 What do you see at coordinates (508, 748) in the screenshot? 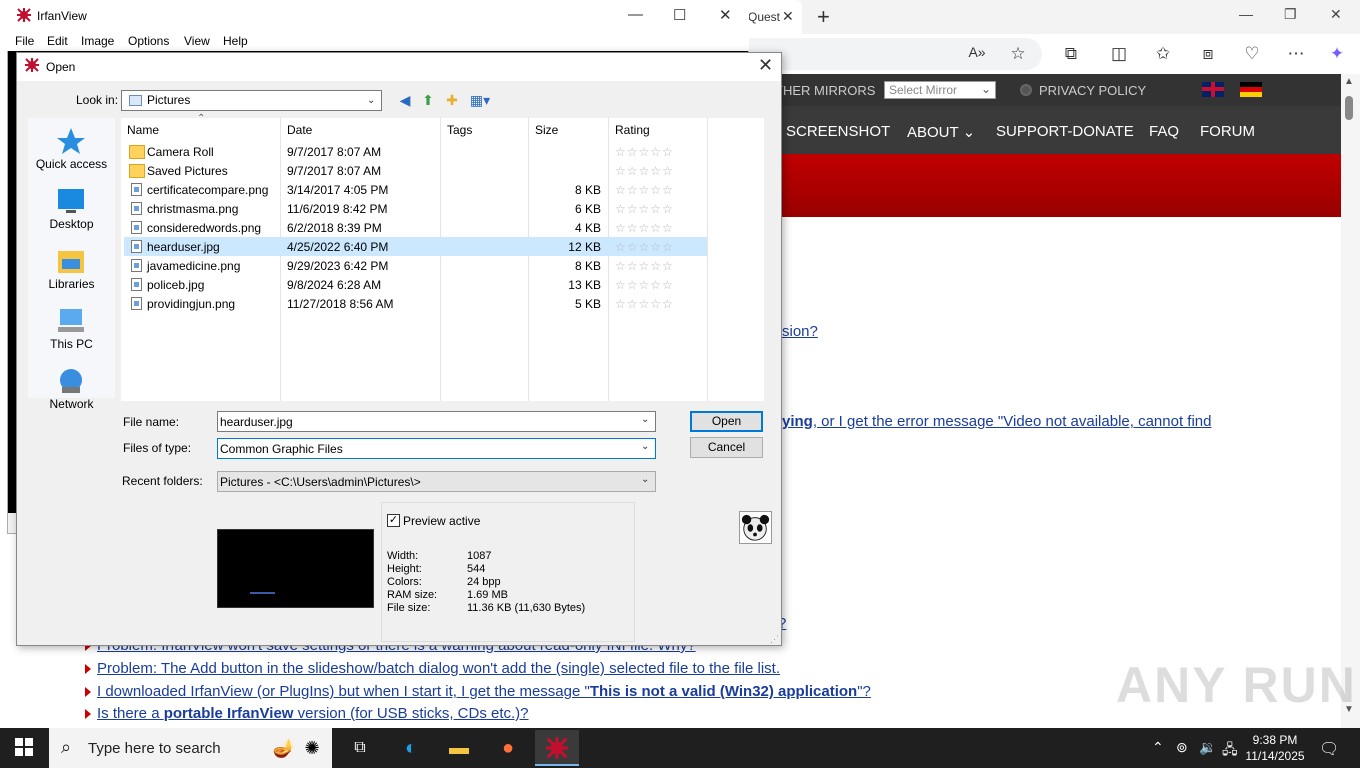
I see `firefox-icon: ●` at bounding box center [508, 748].